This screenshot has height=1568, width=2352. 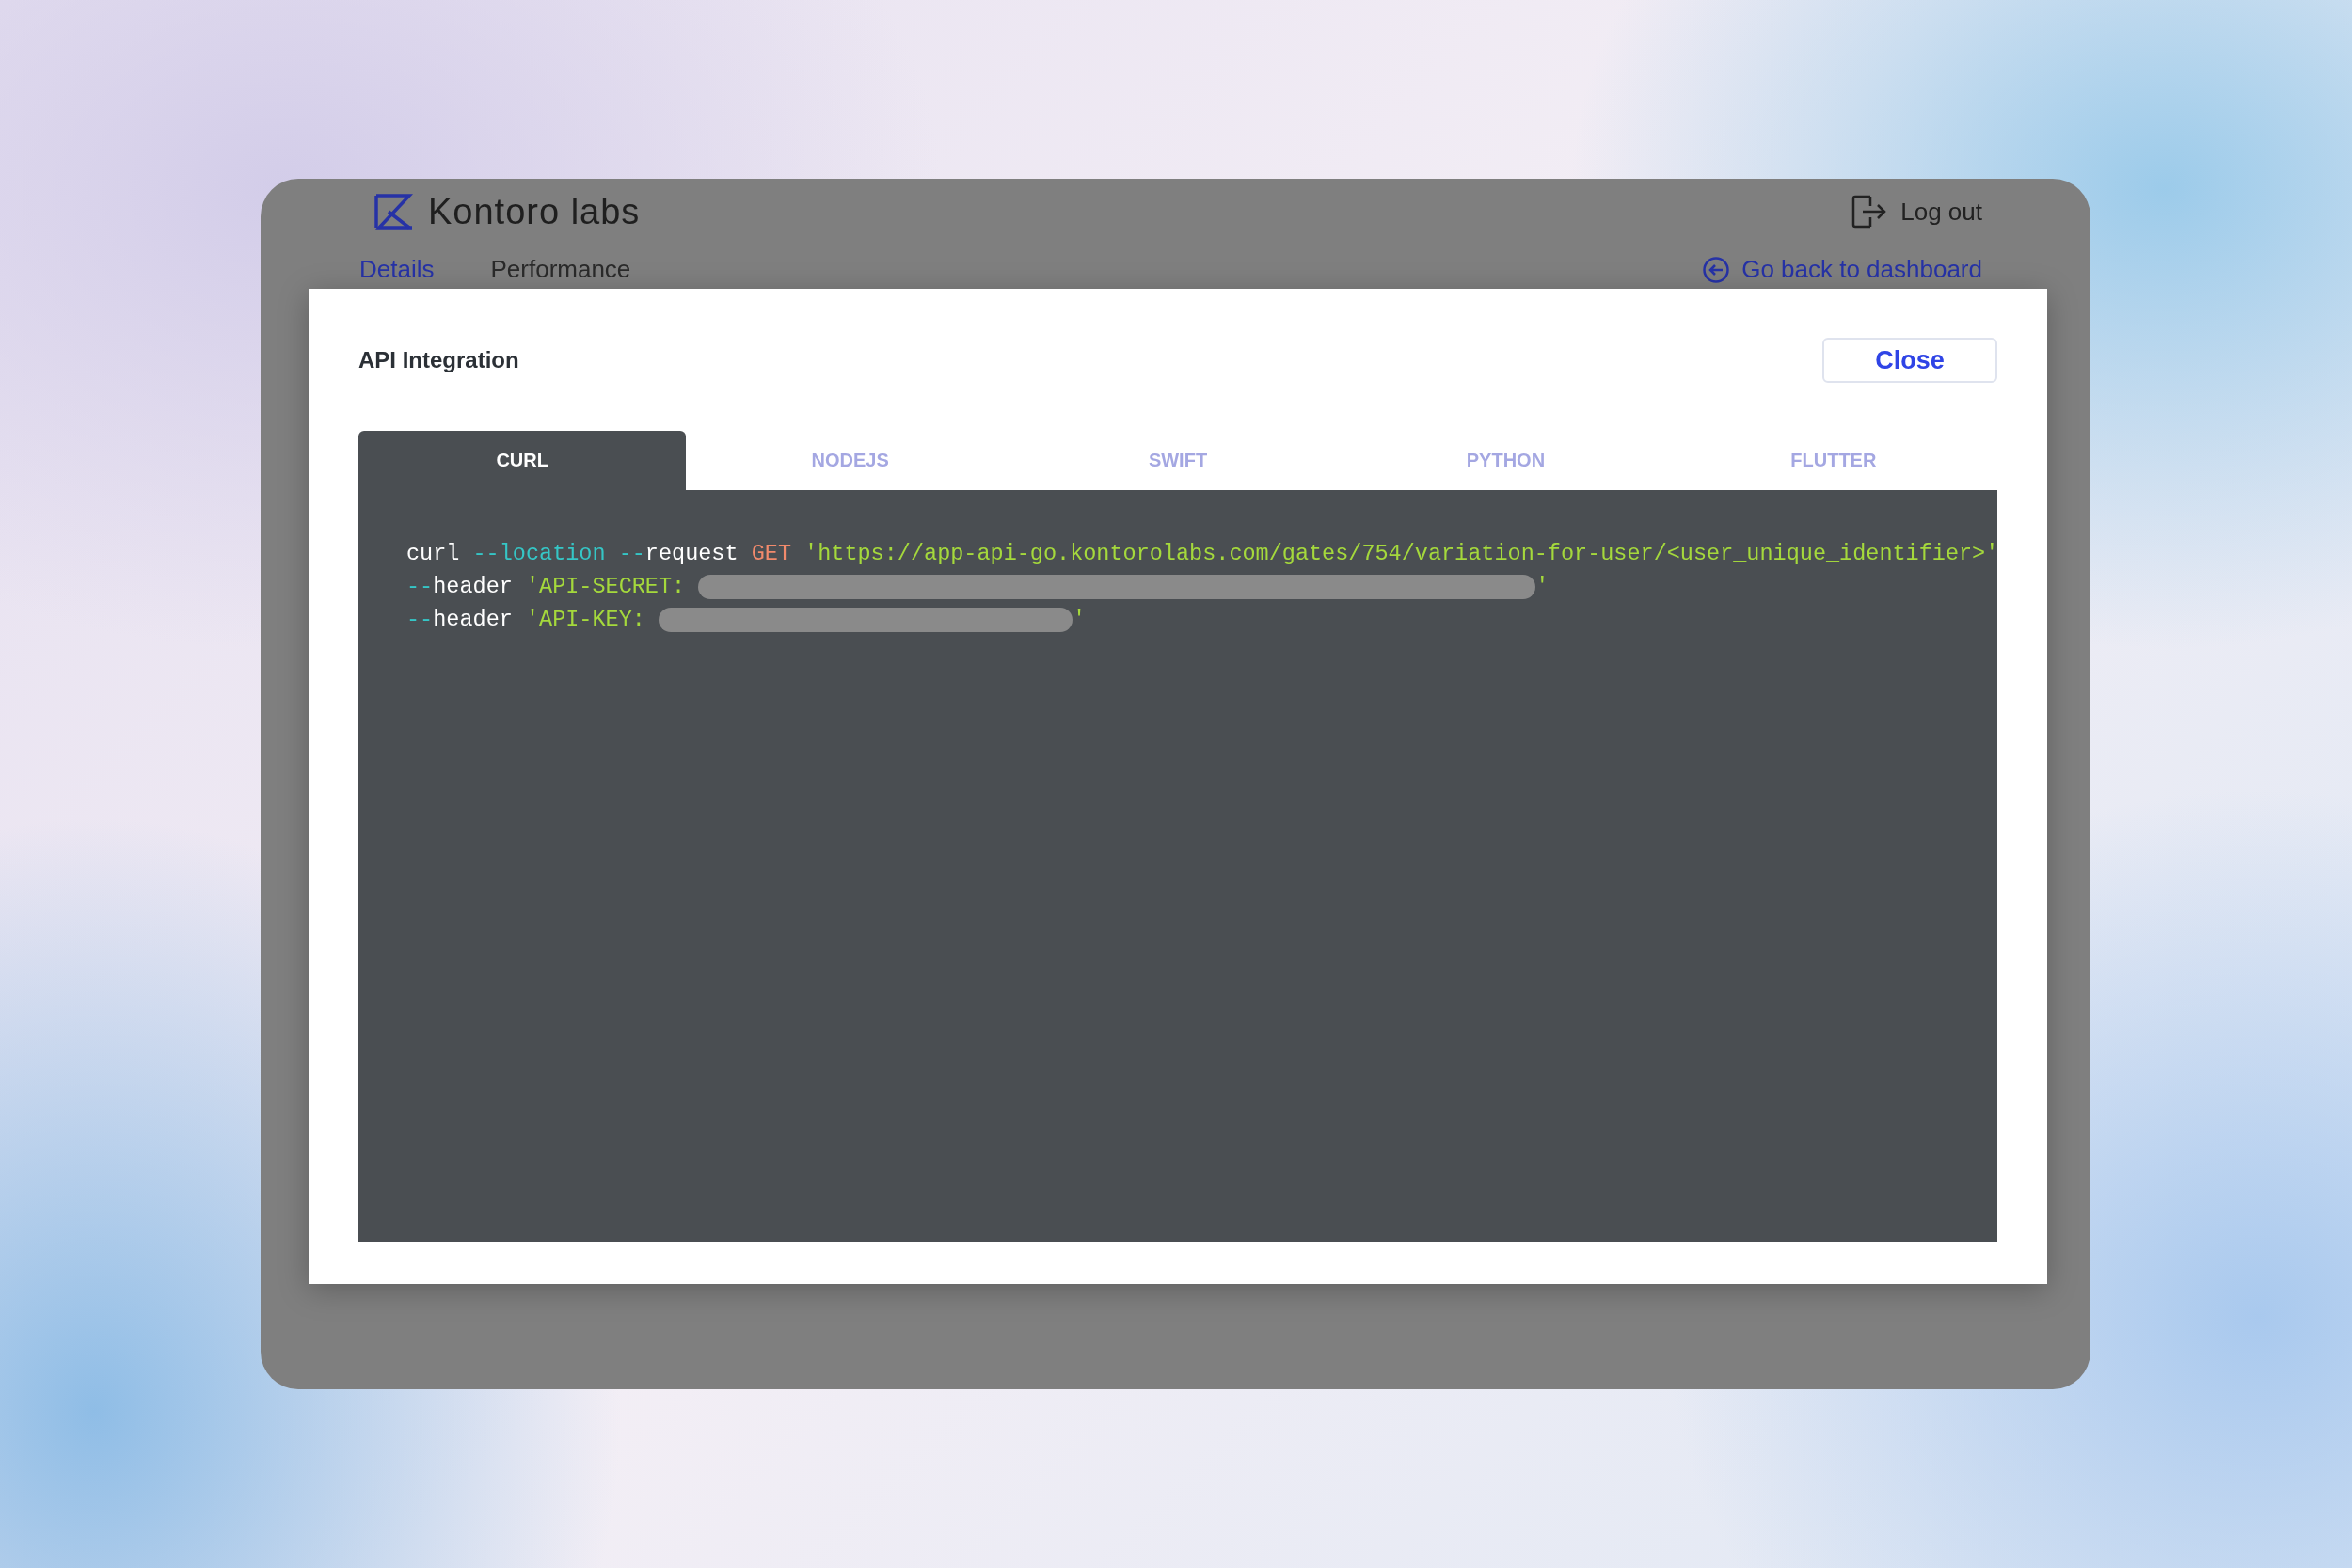 I want to click on code-text: --header 'API-SECRET:, so click(x=546, y=586).